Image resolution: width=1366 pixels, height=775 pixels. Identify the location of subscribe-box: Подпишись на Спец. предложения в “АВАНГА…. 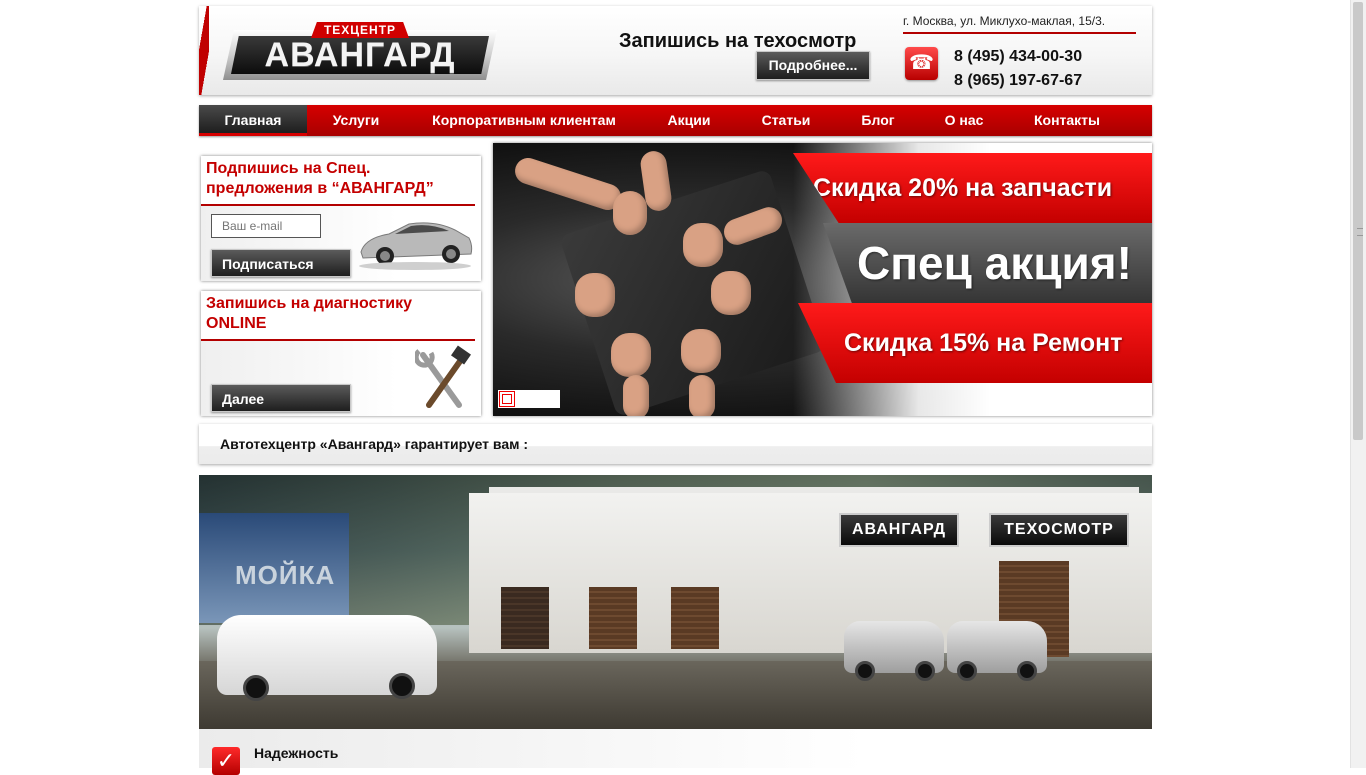
(341, 218).